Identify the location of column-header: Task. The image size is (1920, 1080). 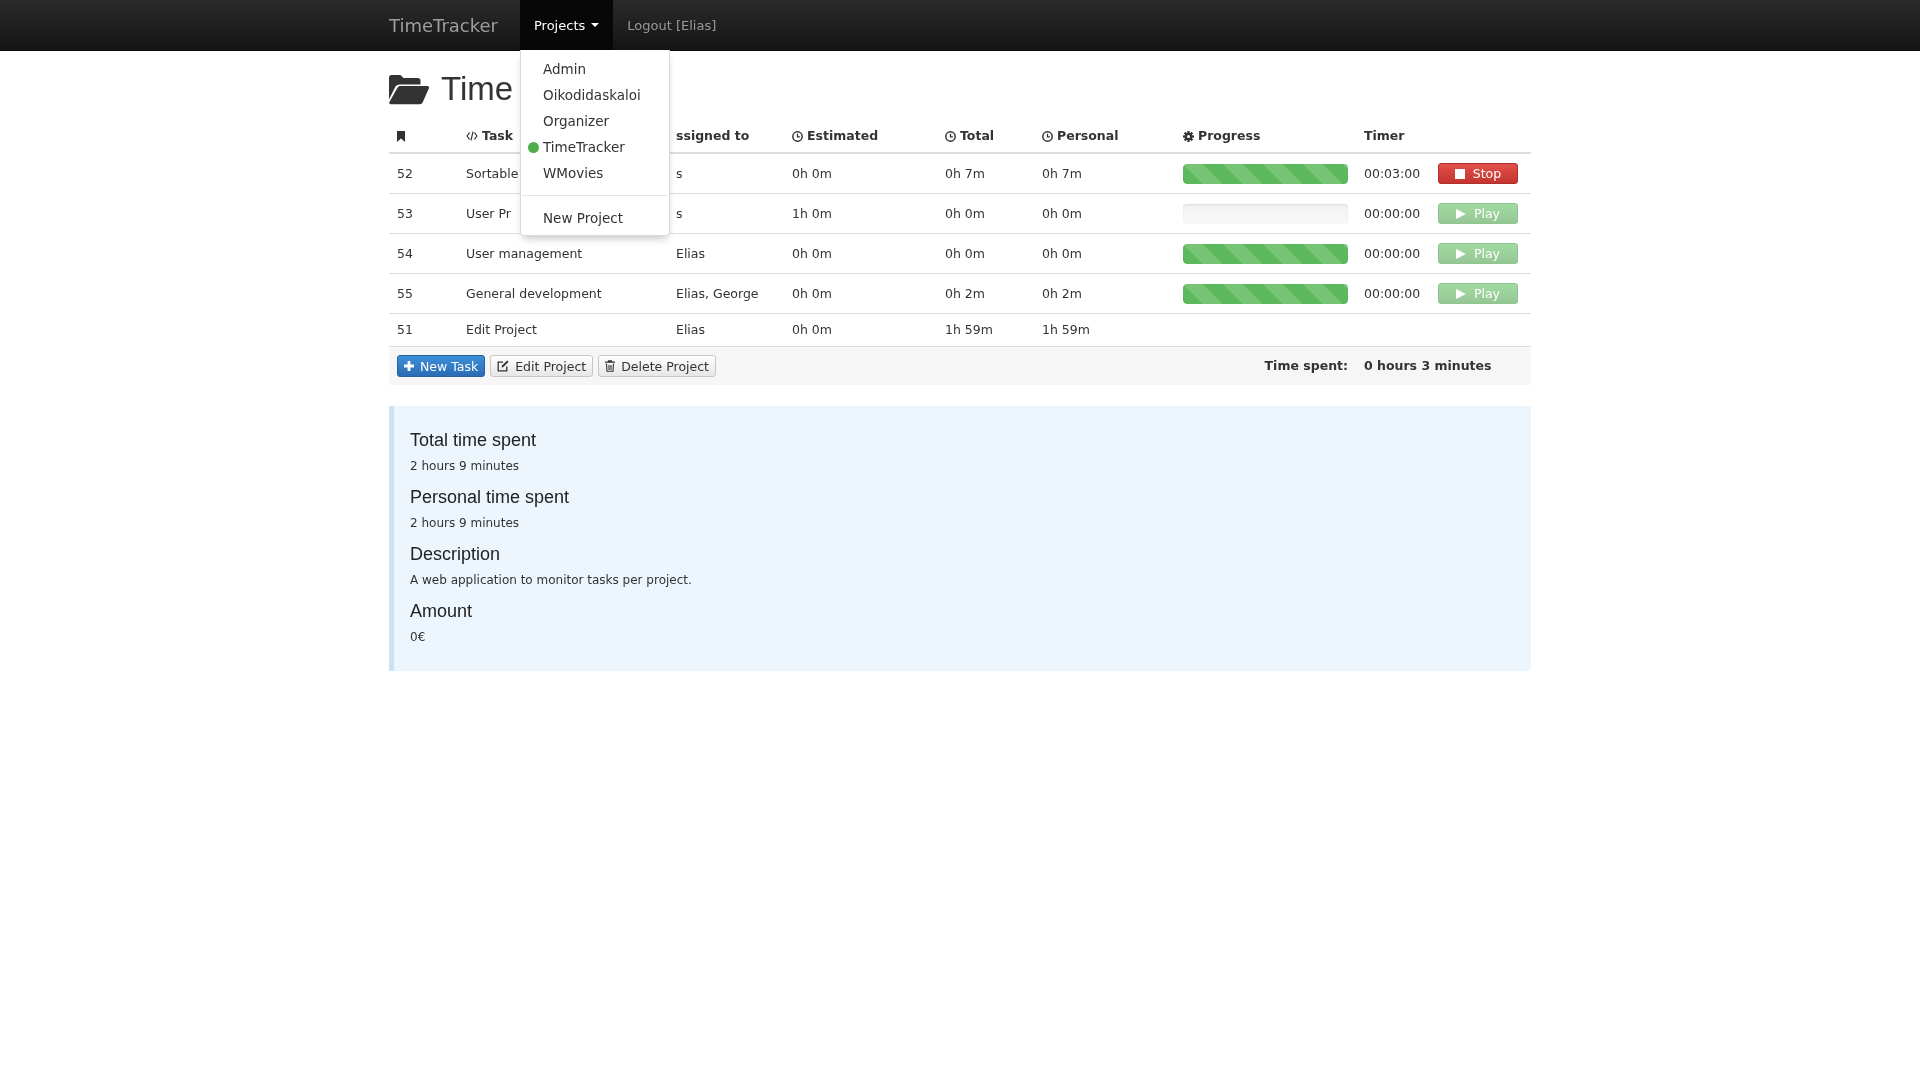
(498, 136).